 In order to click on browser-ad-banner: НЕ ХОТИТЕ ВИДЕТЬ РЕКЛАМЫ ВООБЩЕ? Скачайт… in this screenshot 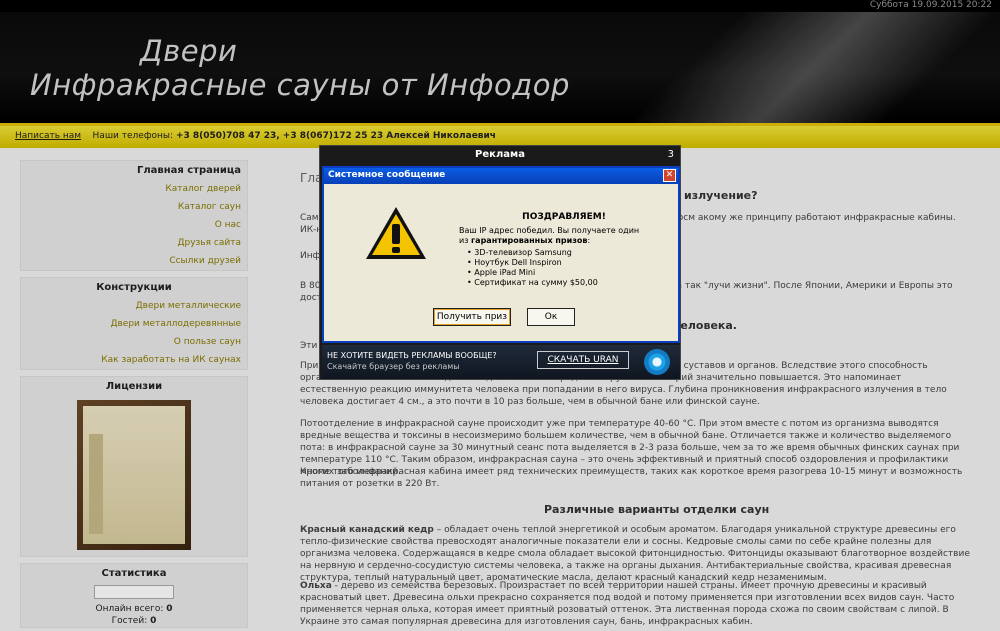, I will do `click(501, 362)`.